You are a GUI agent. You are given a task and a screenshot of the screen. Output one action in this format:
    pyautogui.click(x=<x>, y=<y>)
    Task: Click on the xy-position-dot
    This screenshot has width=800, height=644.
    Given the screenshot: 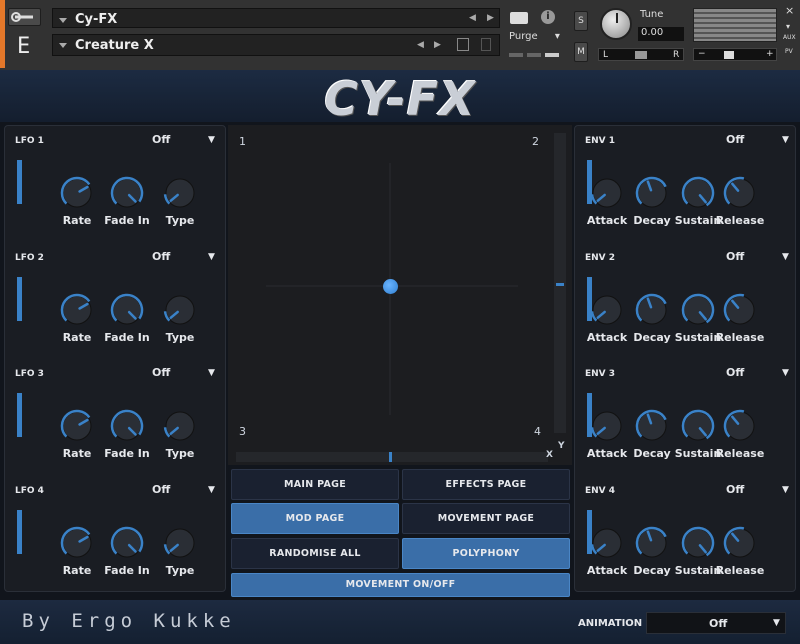 What is the action you would take?
    pyautogui.click(x=390, y=286)
    